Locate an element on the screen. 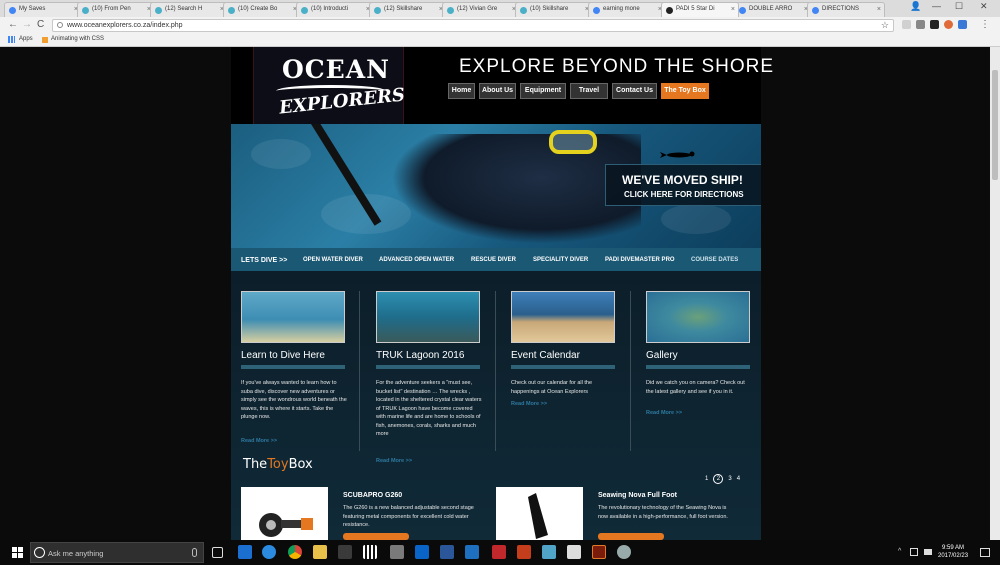 The image size is (1000, 565). pager-3: 3 is located at coordinates (729, 479).